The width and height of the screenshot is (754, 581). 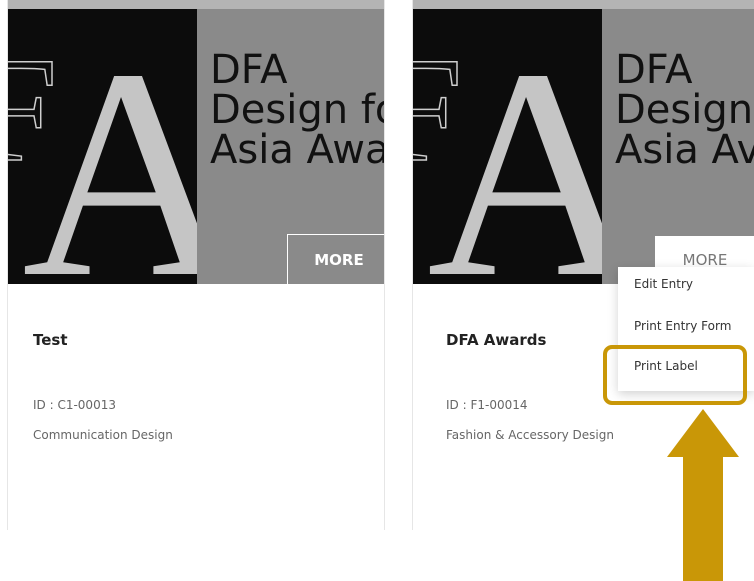 What do you see at coordinates (684, 150) in the screenshot?
I see `banner-title-line: Asia Av` at bounding box center [684, 150].